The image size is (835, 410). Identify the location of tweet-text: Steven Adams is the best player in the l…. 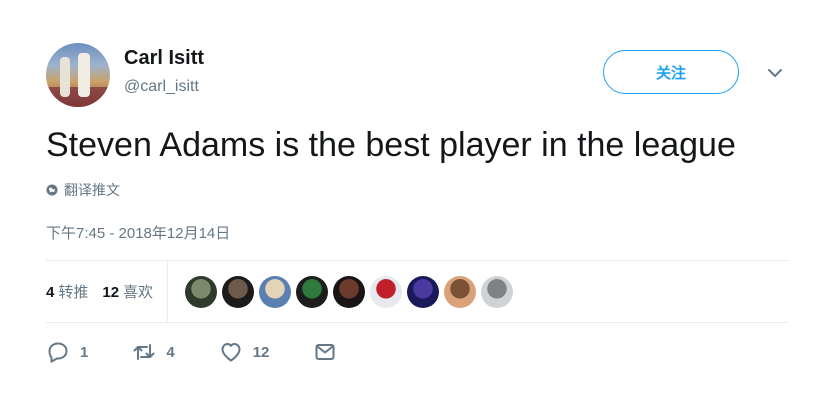
(391, 145).